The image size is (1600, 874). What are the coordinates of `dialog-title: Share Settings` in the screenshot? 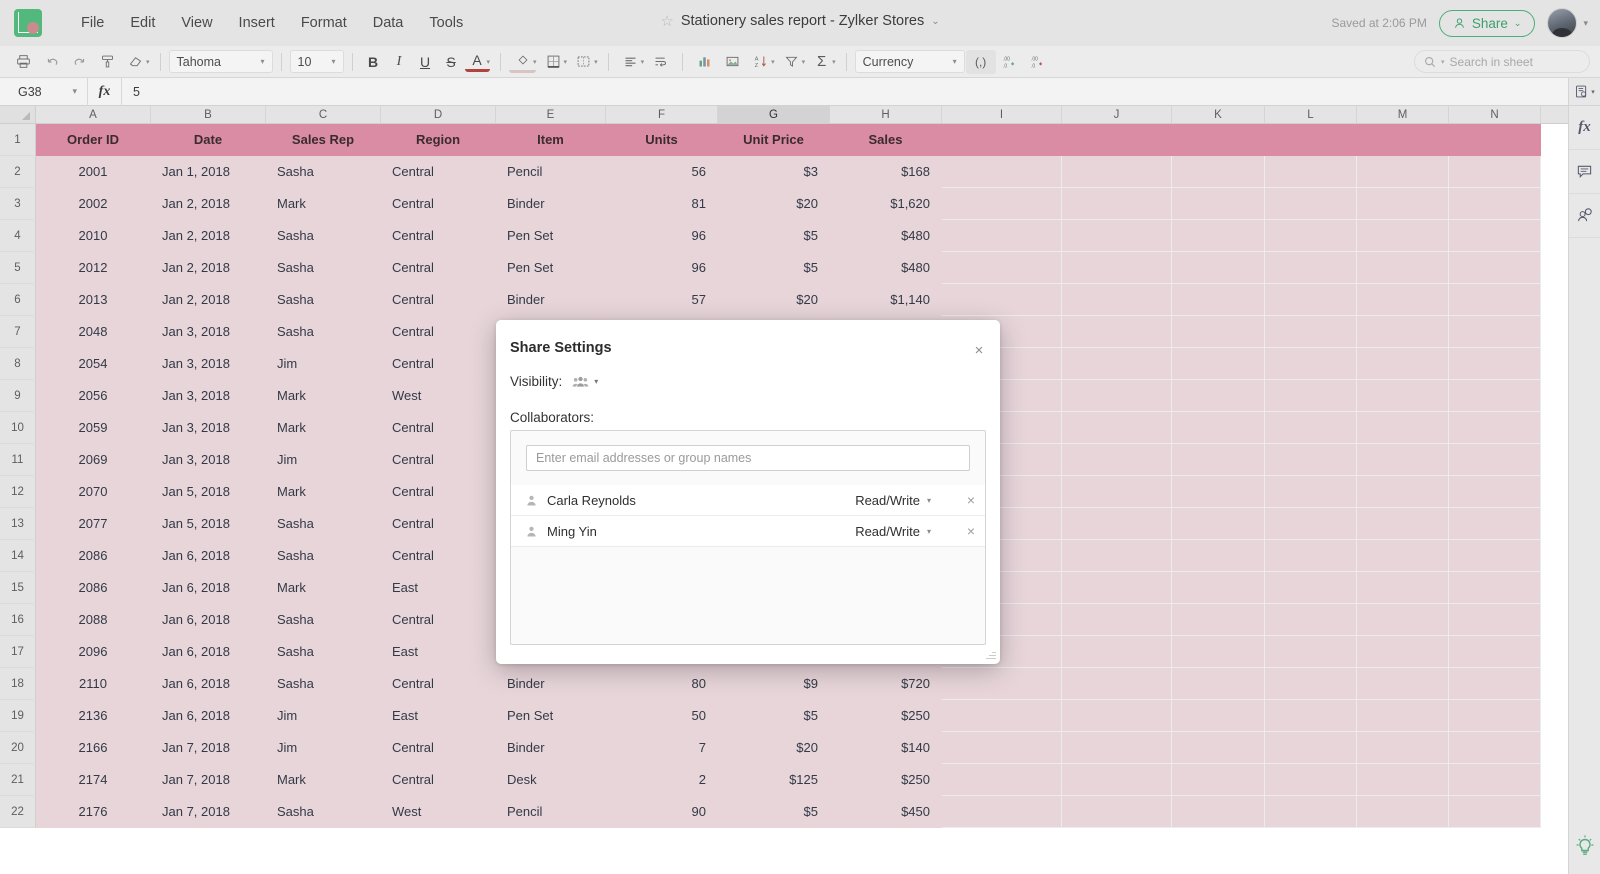 It's located at (561, 348).